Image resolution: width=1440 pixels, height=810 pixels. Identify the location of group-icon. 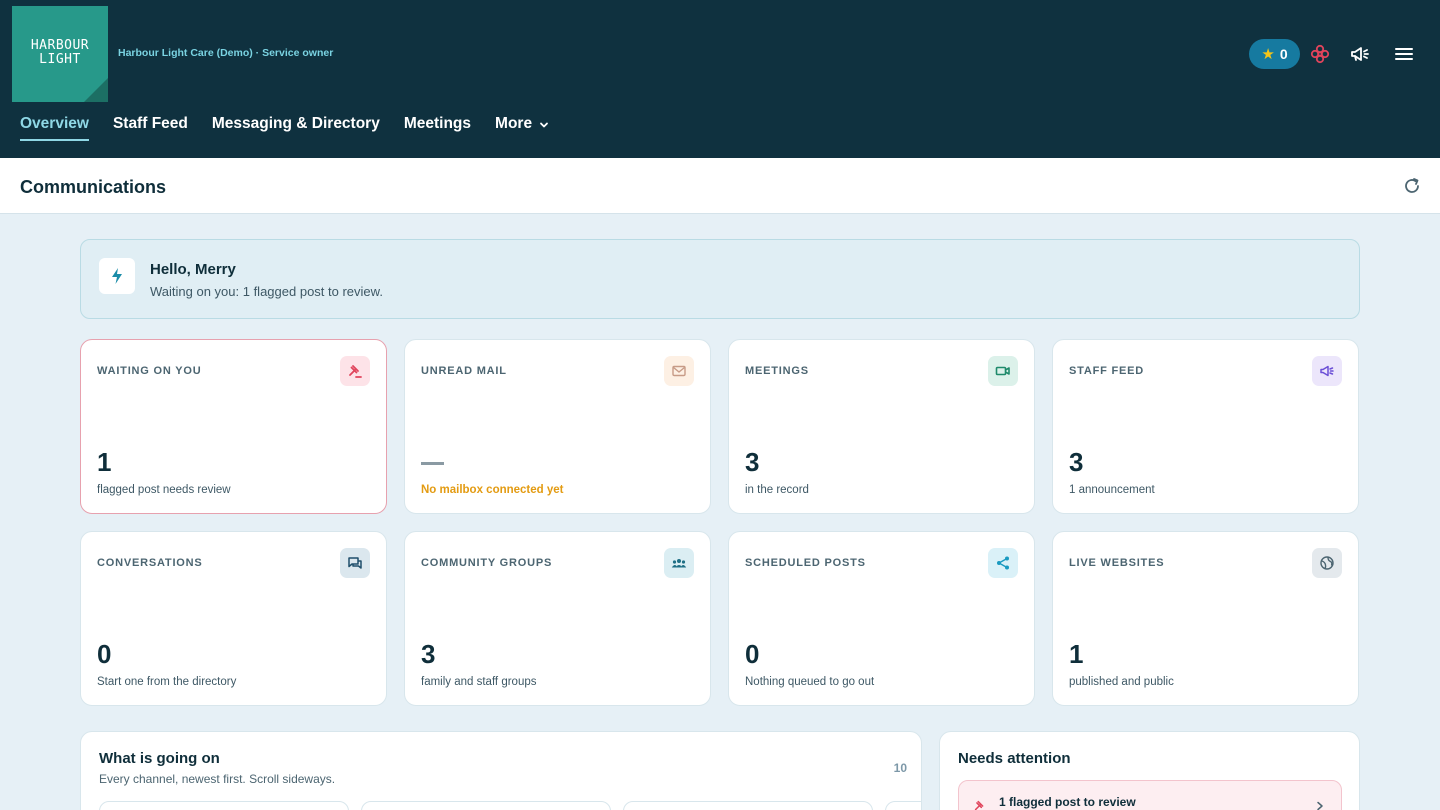
(679, 563).